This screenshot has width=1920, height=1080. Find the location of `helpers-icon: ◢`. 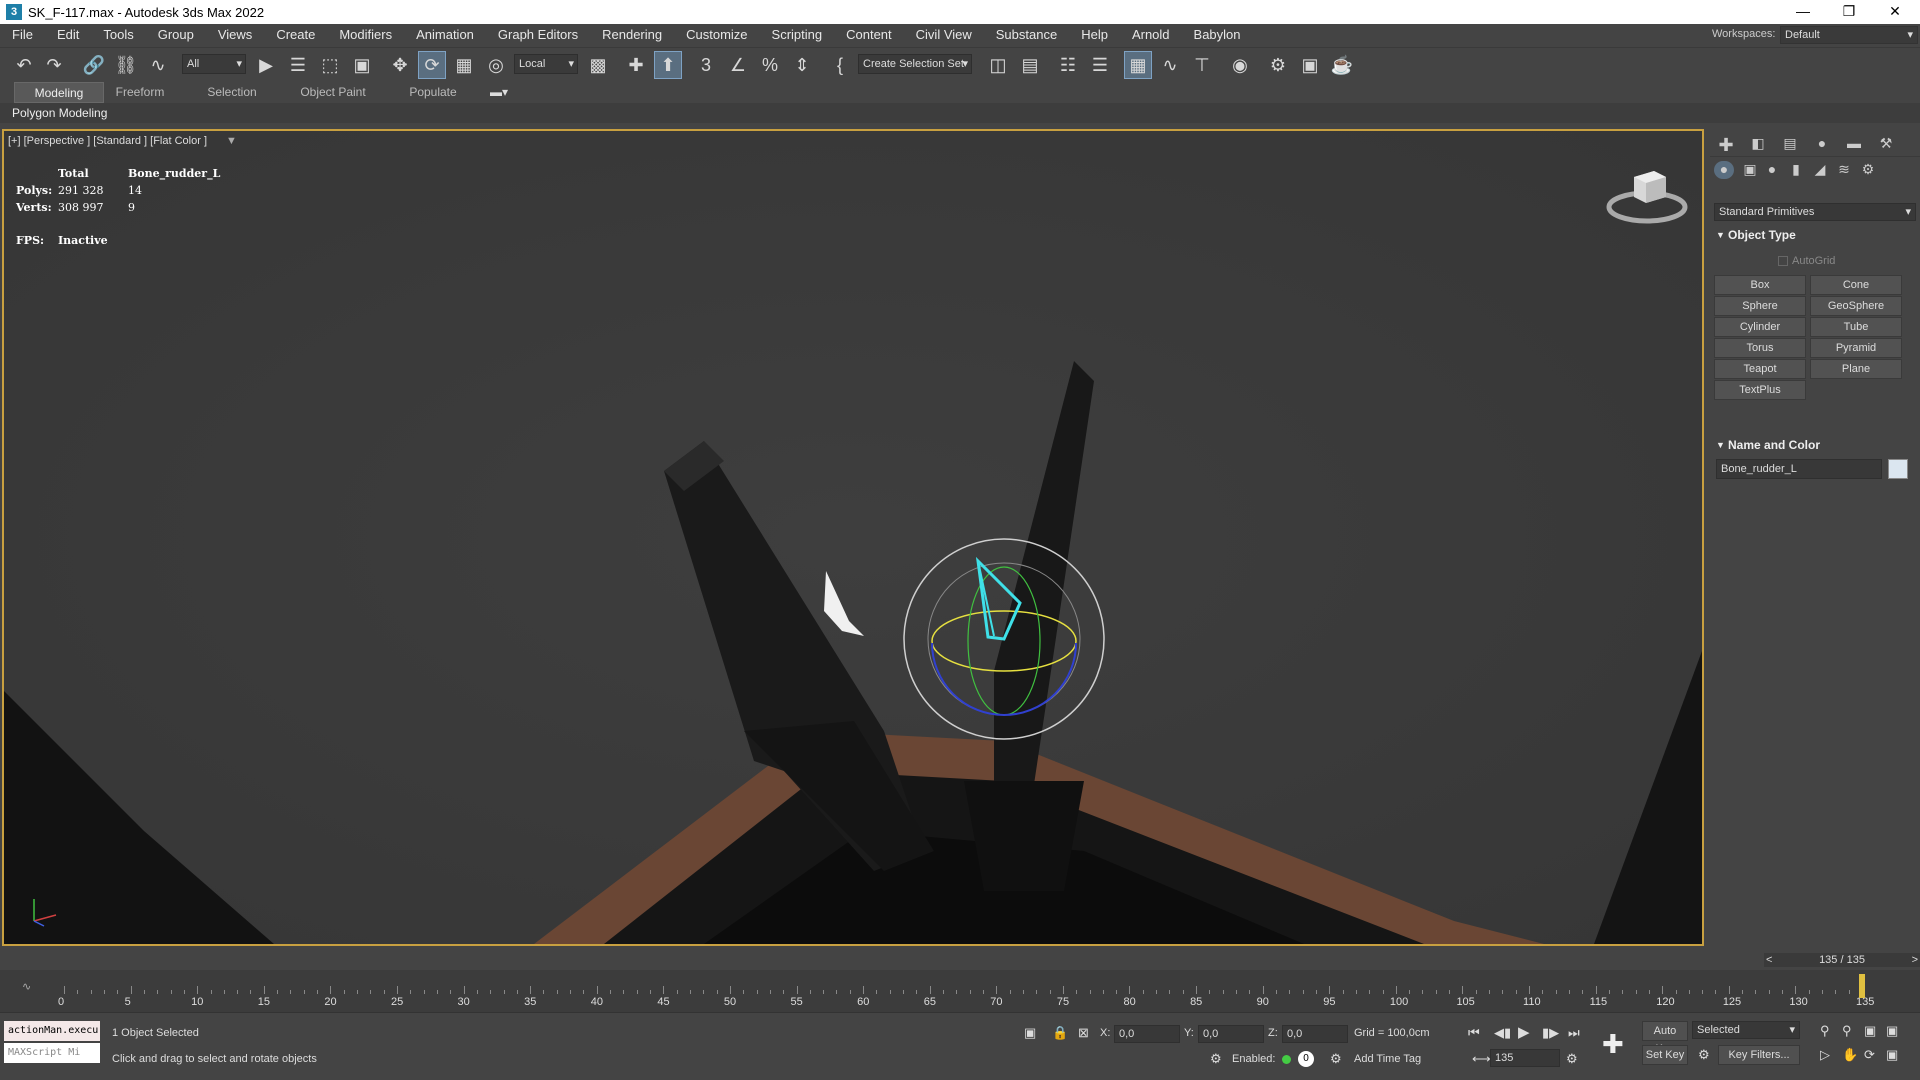

helpers-icon: ◢ is located at coordinates (1820, 170).